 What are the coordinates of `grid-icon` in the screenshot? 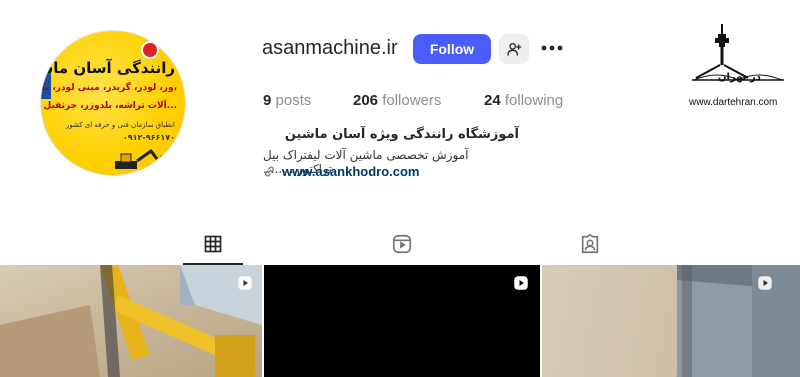 It's located at (213, 243).